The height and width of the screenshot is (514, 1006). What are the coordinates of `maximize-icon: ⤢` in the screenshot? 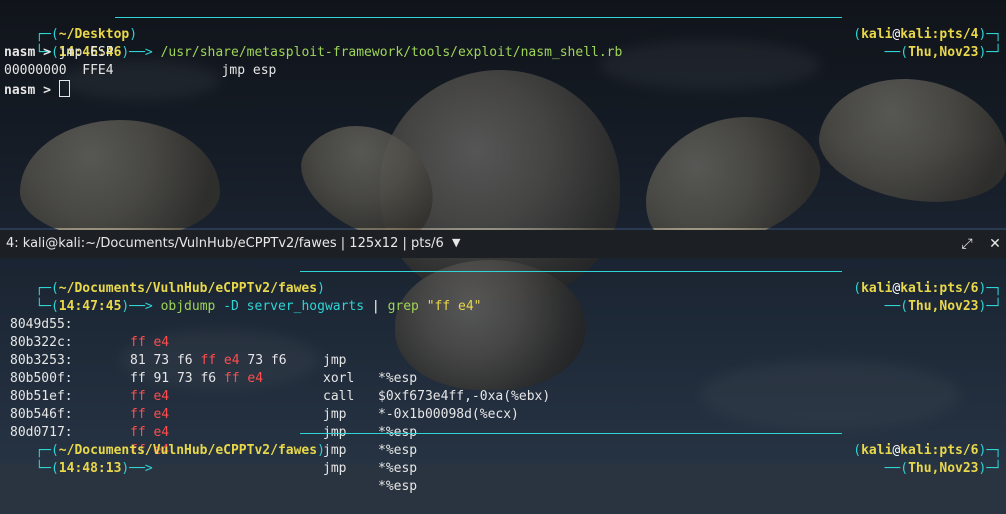 It's located at (967, 244).